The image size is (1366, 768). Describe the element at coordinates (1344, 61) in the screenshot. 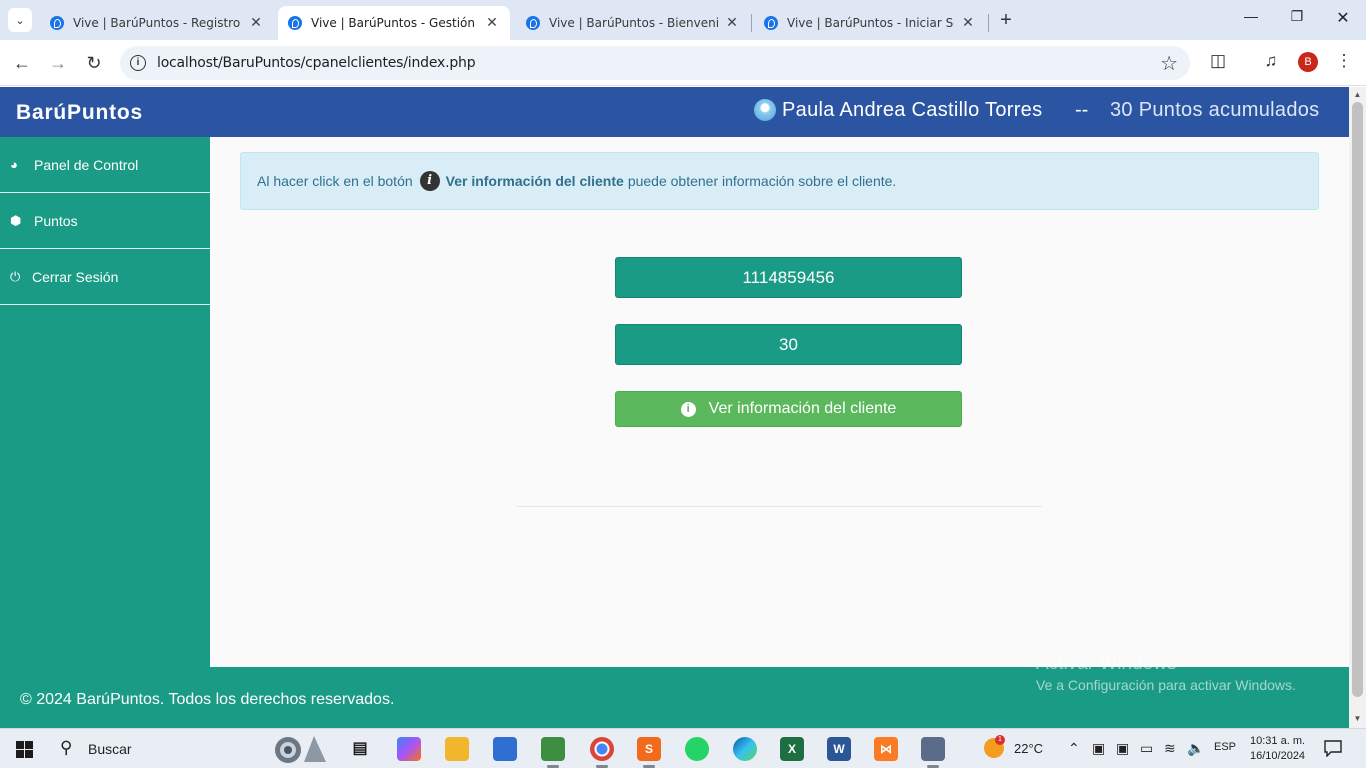

I see `menu-icon: ⋮` at that location.